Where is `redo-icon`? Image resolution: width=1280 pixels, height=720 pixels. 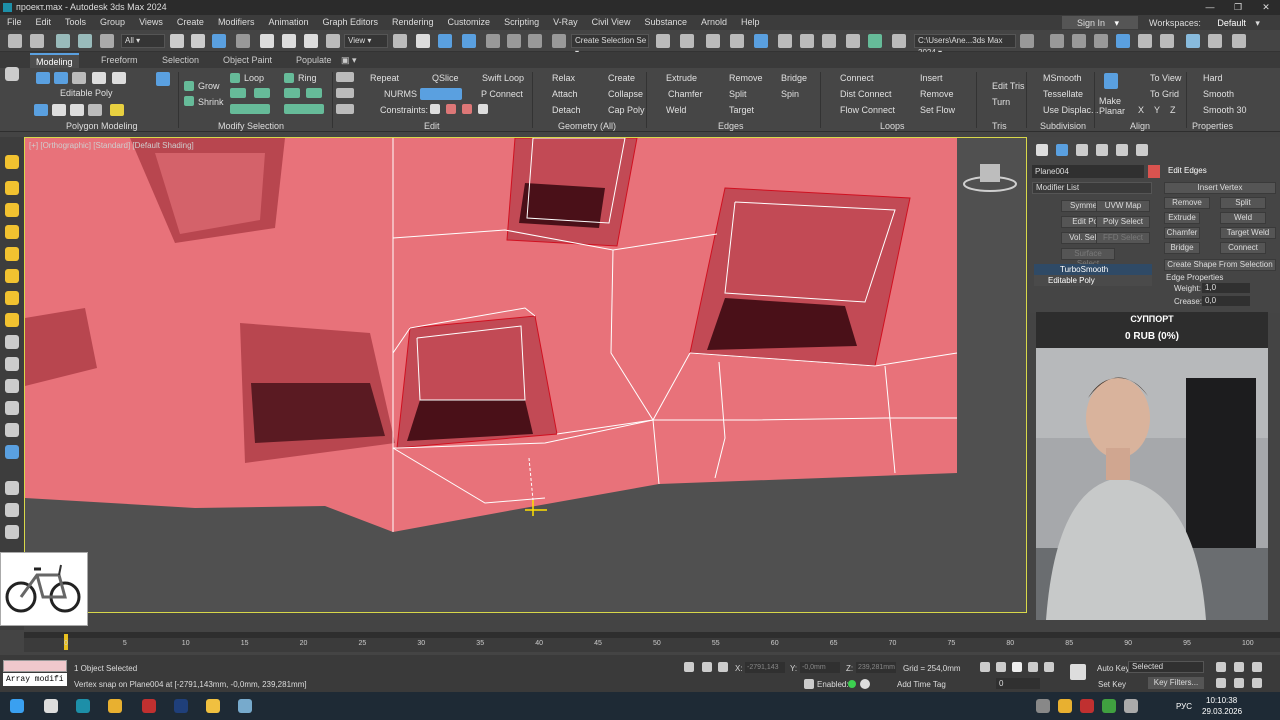
redo-icon is located at coordinates (37, 41).